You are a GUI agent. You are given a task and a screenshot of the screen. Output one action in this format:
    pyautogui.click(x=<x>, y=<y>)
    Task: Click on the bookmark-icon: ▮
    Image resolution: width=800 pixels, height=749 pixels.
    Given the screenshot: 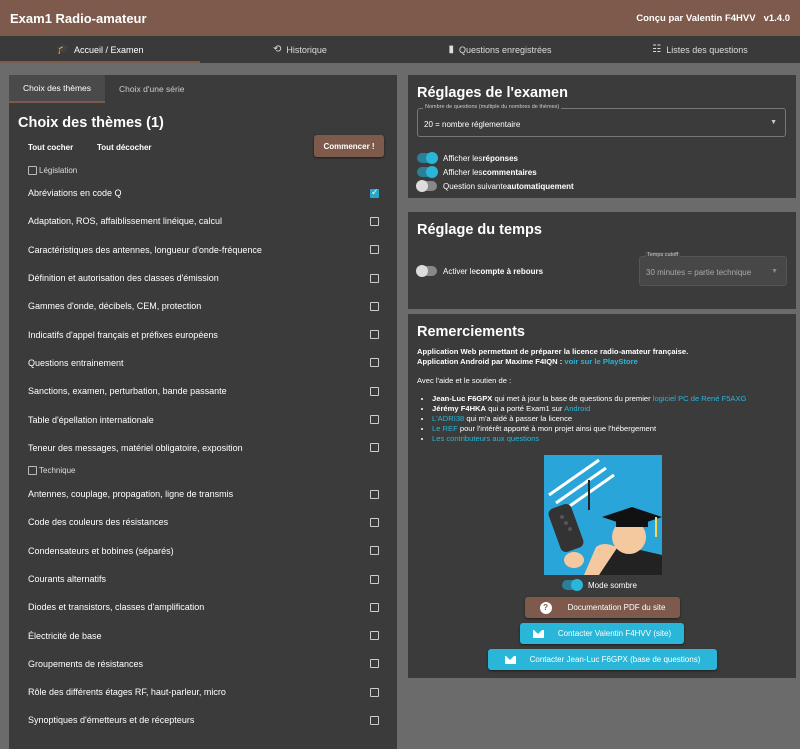 What is the action you would take?
    pyautogui.click(x=451, y=49)
    